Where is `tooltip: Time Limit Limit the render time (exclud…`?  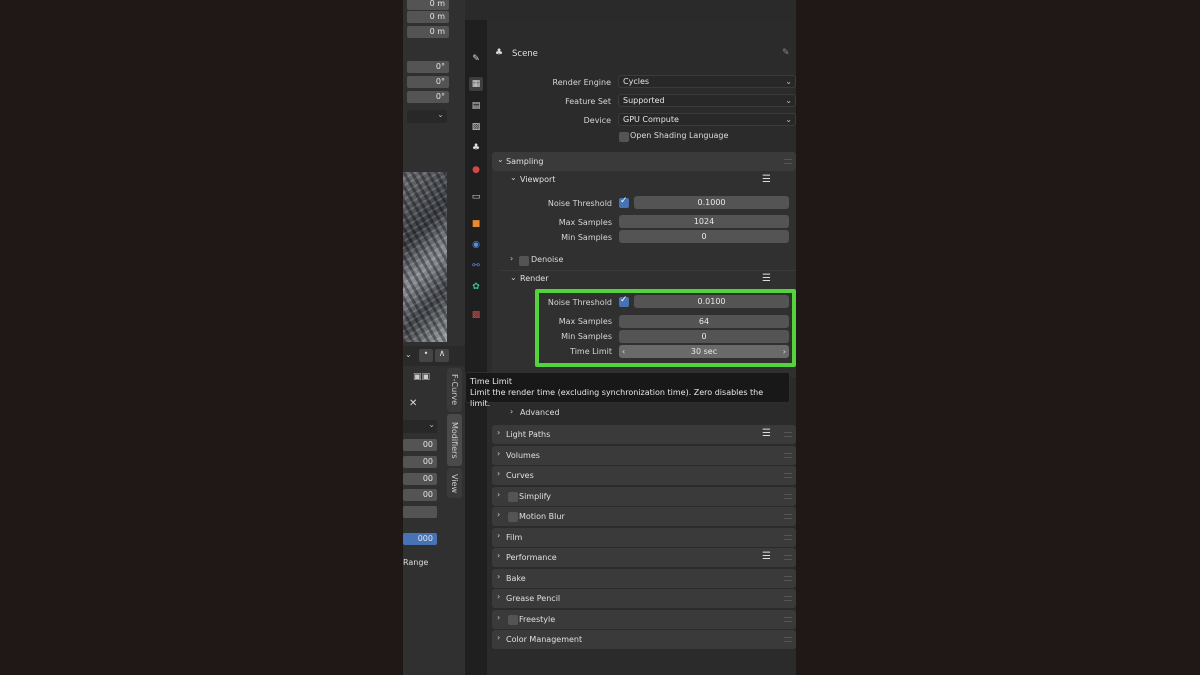 tooltip: Time Limit Limit the render time (exclud… is located at coordinates (627, 390).